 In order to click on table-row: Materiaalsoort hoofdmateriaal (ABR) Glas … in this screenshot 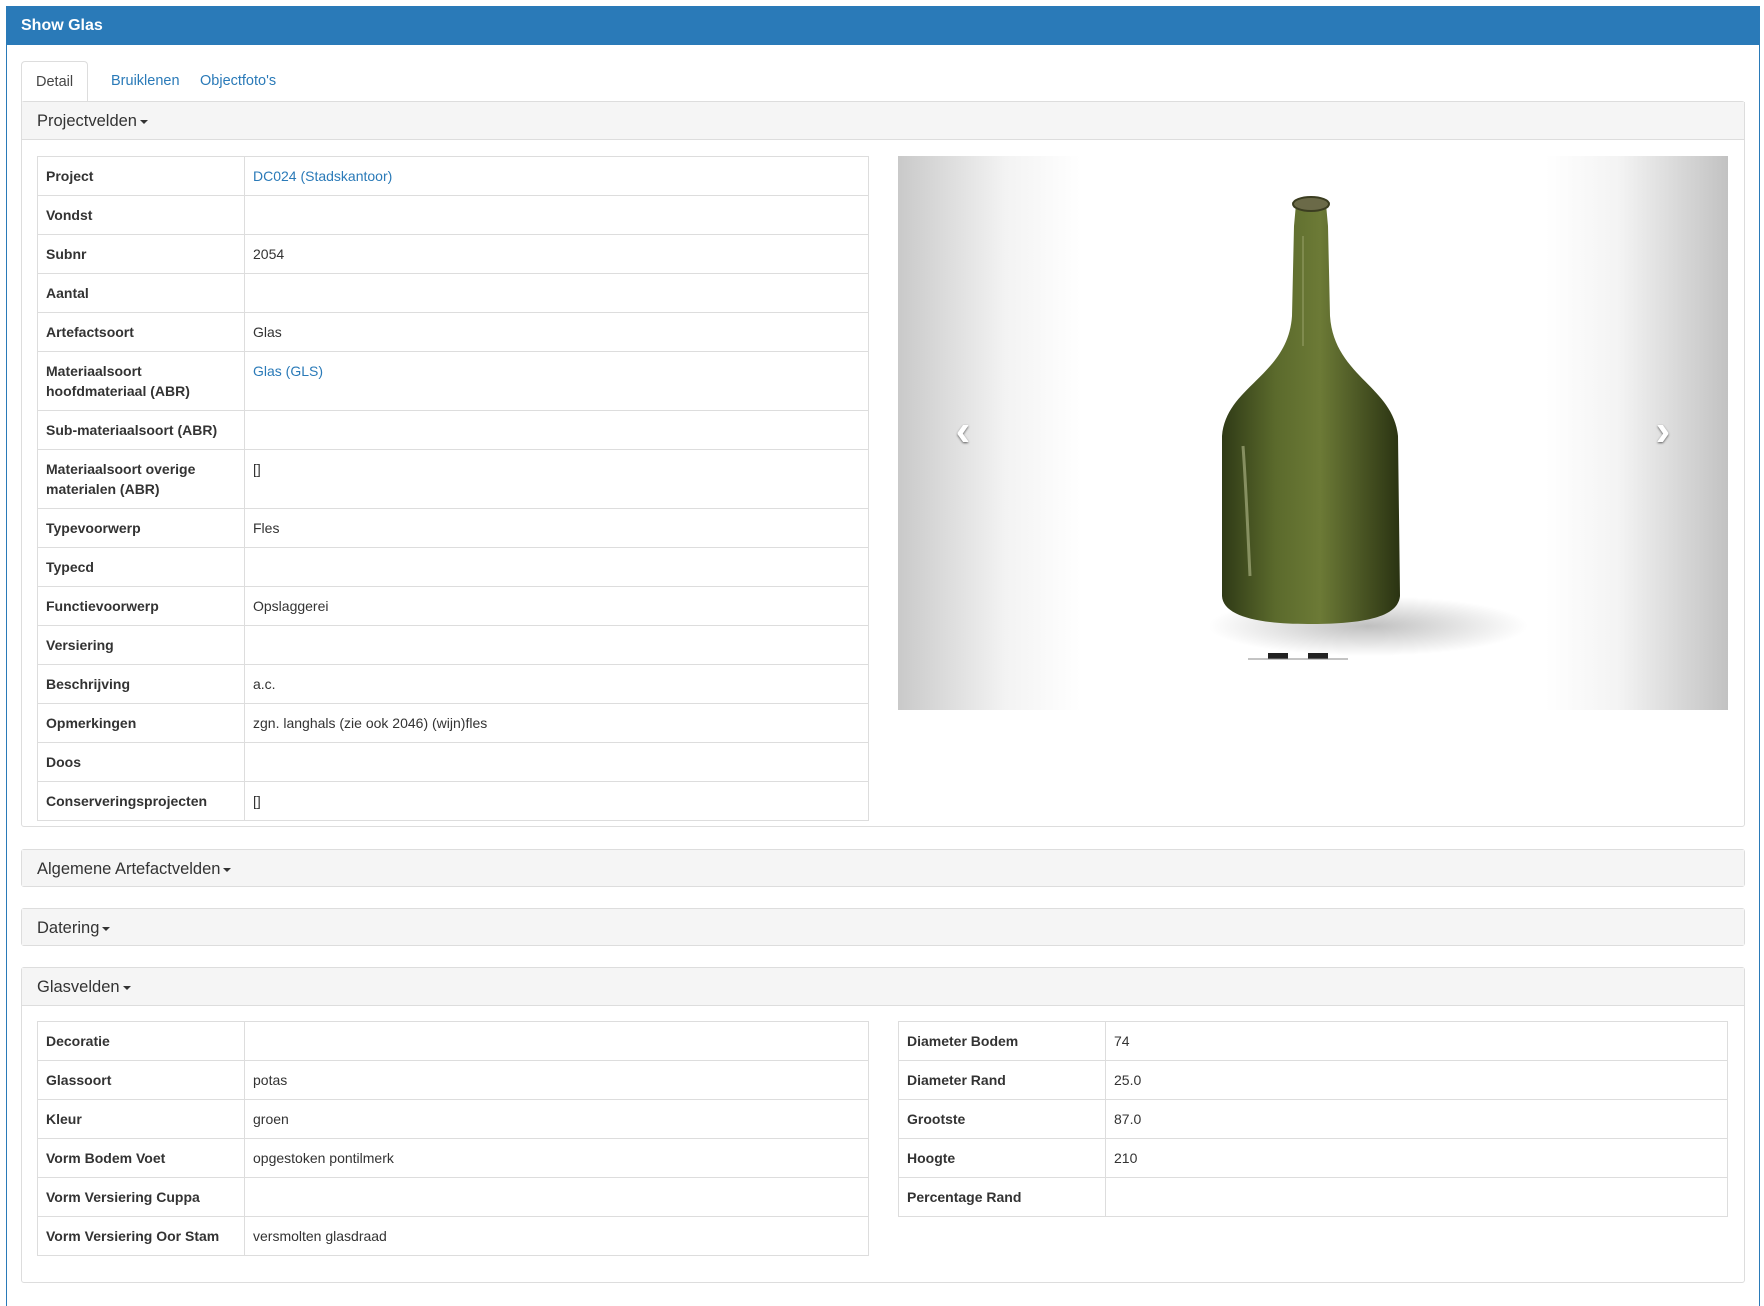, I will do `click(453, 381)`.